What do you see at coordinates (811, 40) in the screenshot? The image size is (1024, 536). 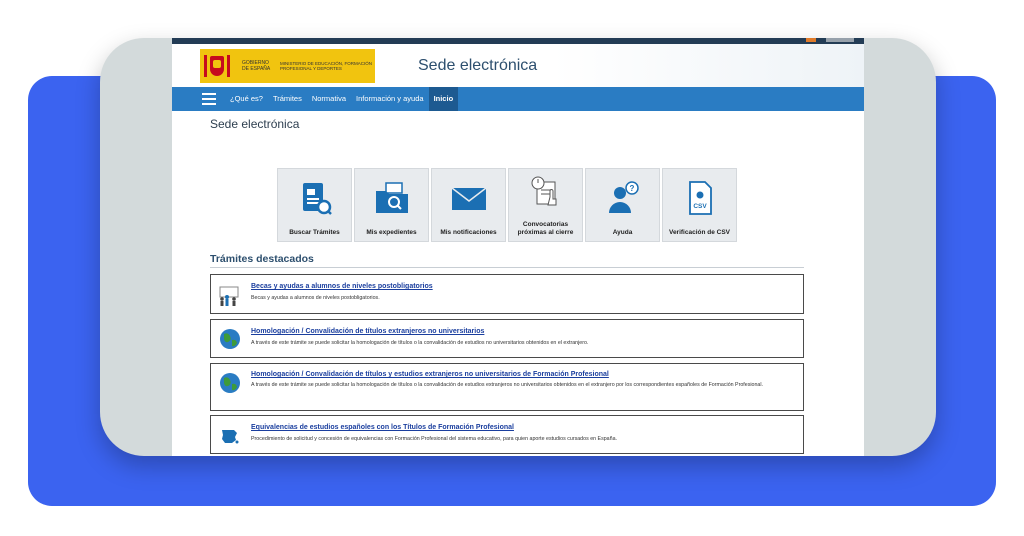 I see `top-bar-flag` at bounding box center [811, 40].